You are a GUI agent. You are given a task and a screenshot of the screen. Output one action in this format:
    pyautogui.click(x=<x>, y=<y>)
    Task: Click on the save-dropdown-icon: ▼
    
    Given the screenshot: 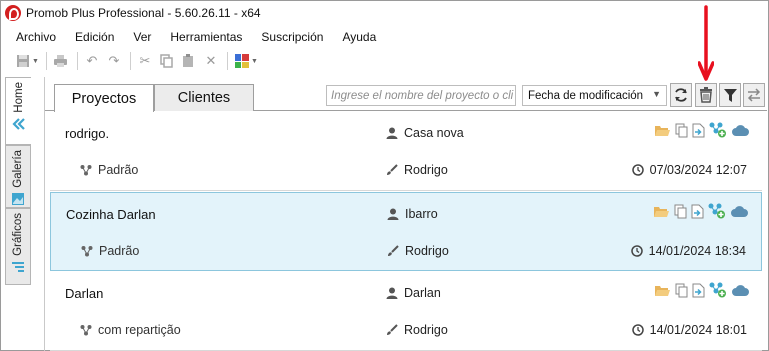 What is the action you would take?
    pyautogui.click(x=35, y=61)
    